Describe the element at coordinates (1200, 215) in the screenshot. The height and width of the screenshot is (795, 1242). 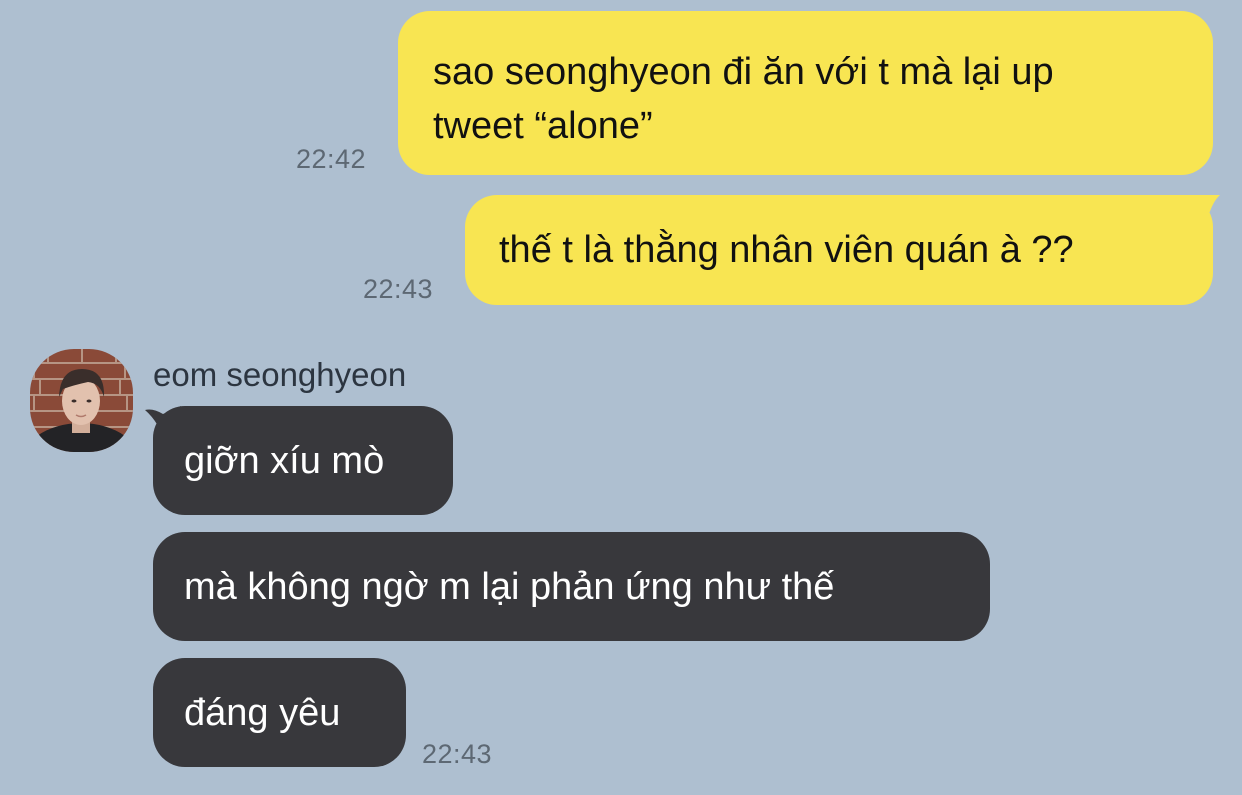
I see `bubble-tail-right` at that location.